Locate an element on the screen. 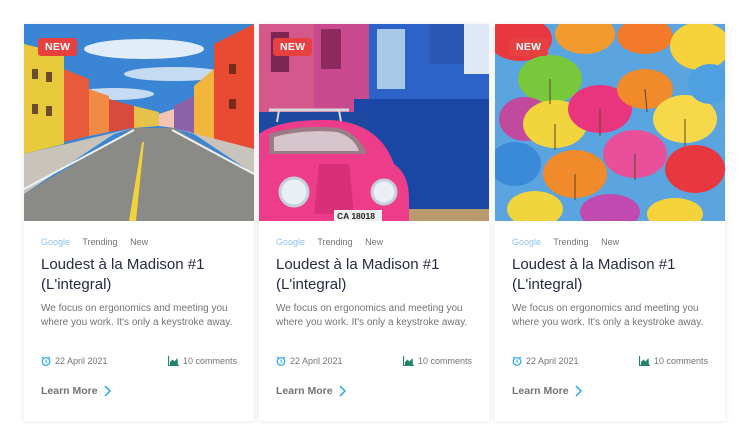 The width and height of the screenshot is (742, 424). card-image: CA 18018 NEW is located at coordinates (374, 122).